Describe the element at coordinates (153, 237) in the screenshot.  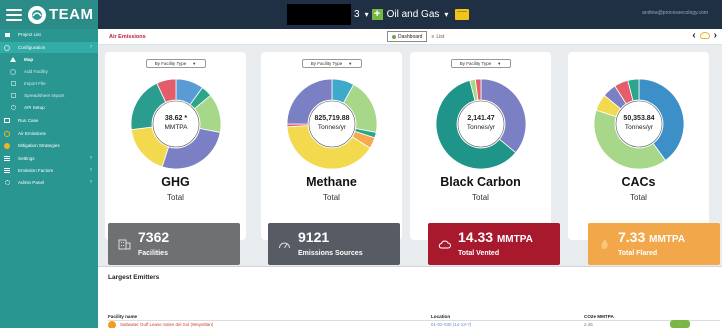
I see `stat-value: 7362` at that location.